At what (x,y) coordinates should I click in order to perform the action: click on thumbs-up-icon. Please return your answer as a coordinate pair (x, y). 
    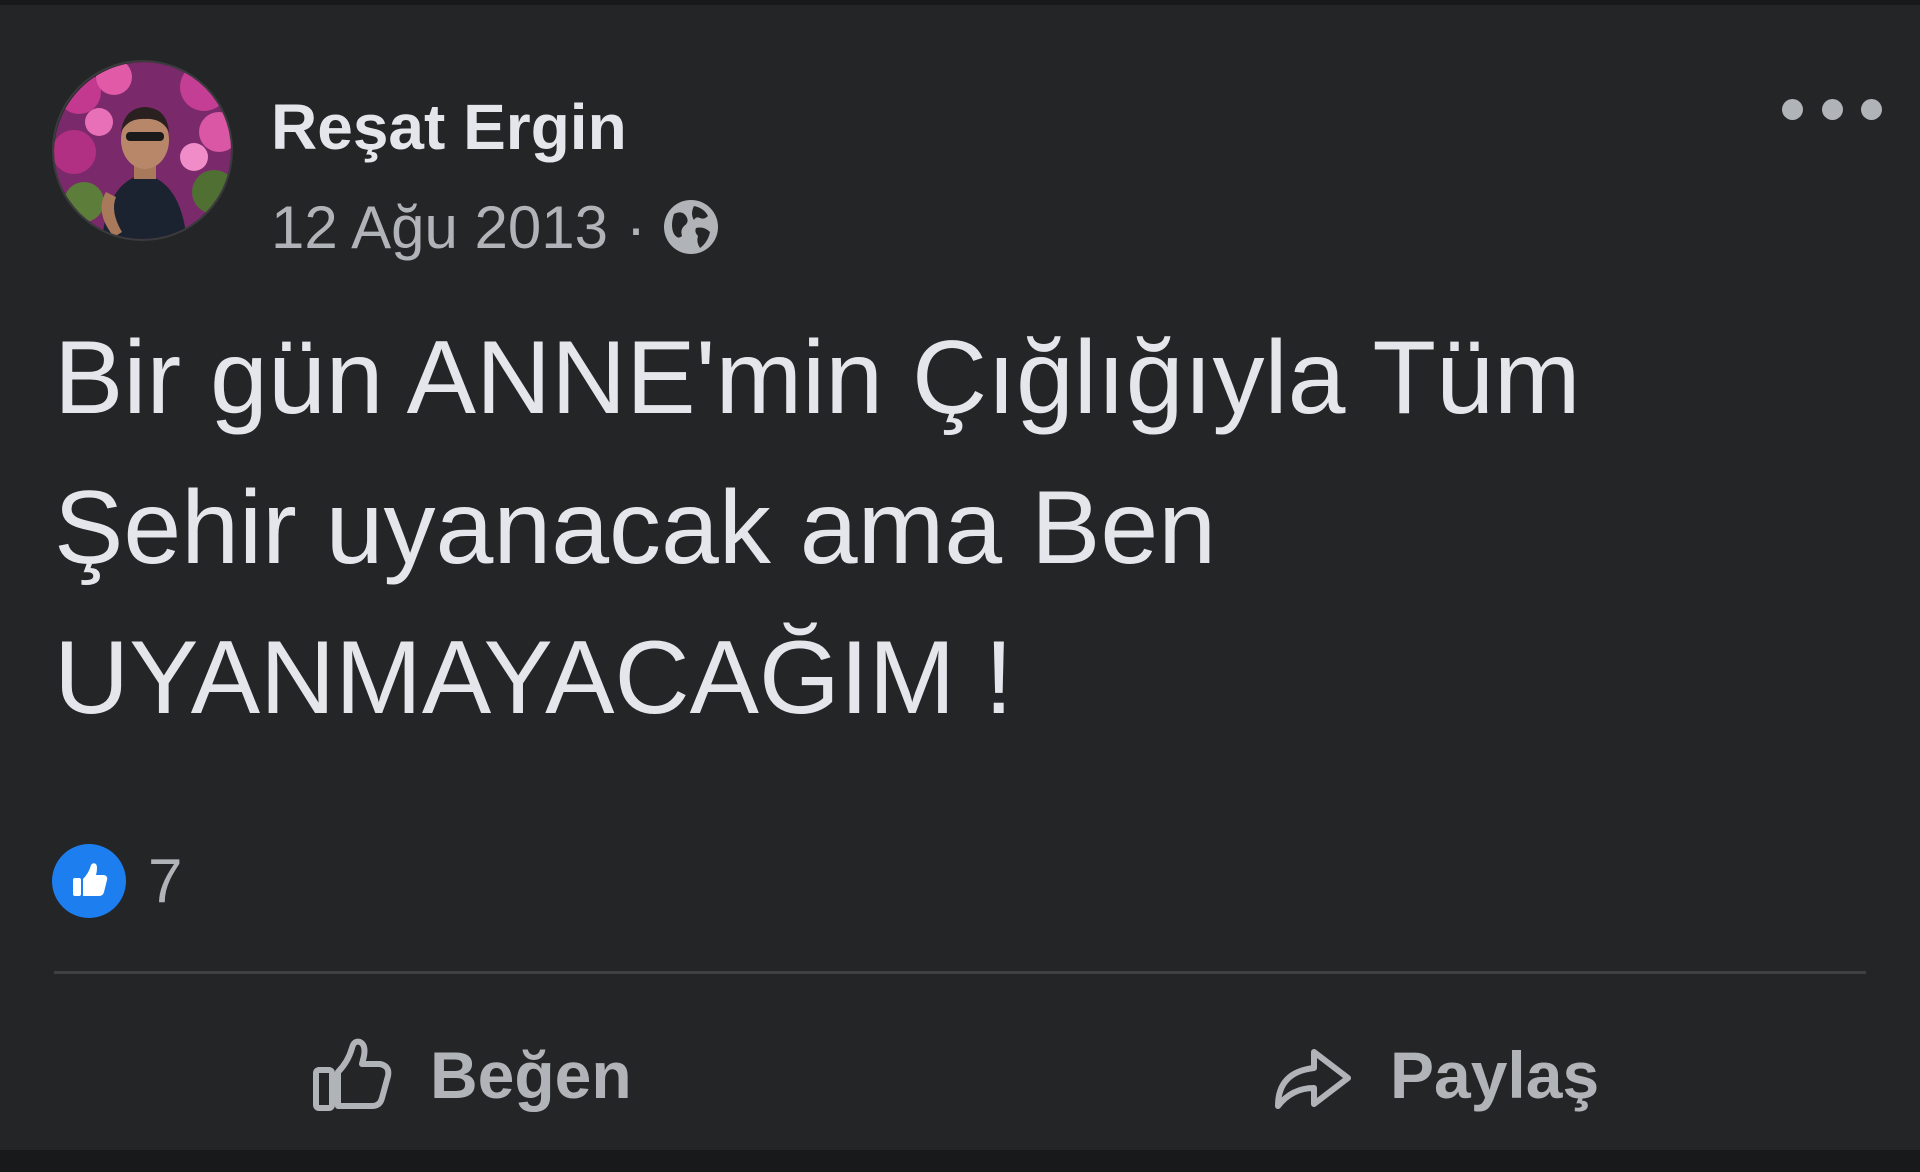
    Looking at the image, I should click on (353, 1075).